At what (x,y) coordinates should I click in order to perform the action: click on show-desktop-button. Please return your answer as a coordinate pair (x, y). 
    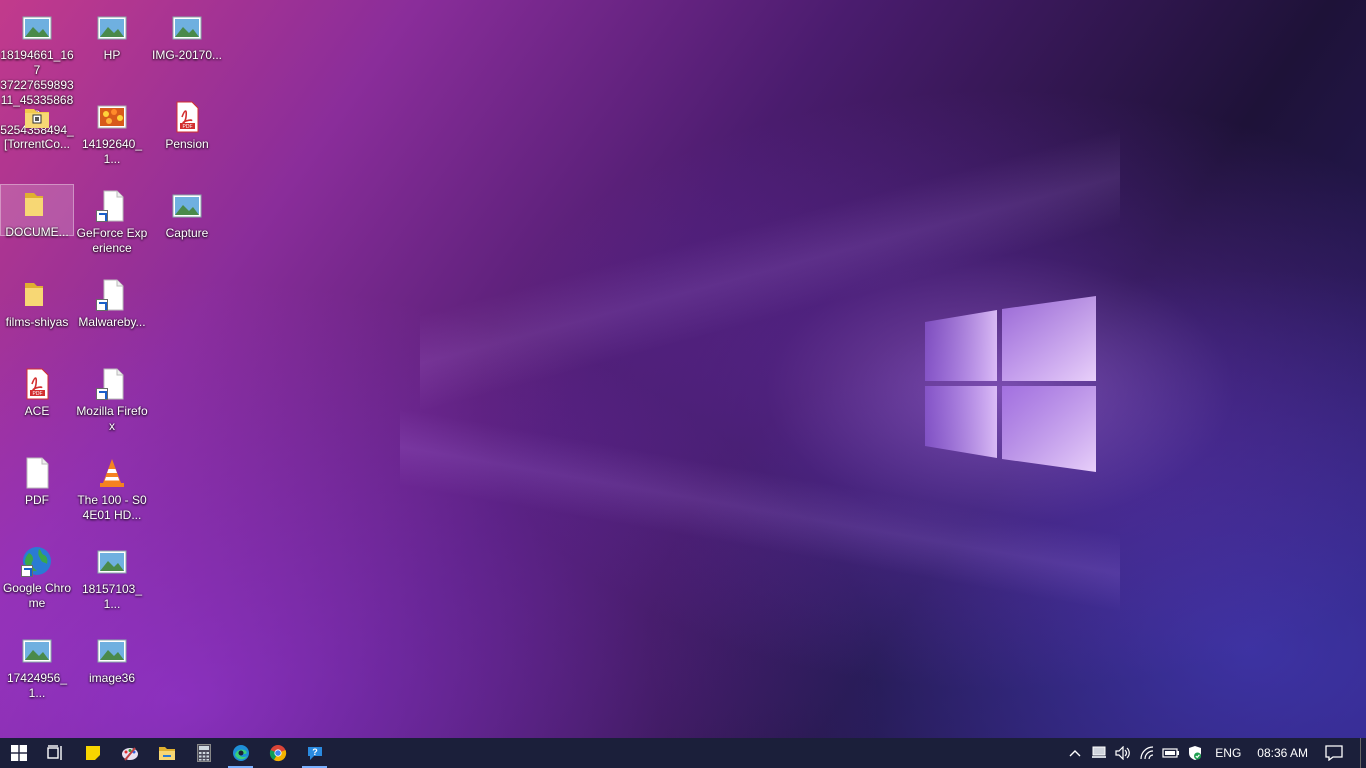
    Looking at the image, I should click on (1363, 753).